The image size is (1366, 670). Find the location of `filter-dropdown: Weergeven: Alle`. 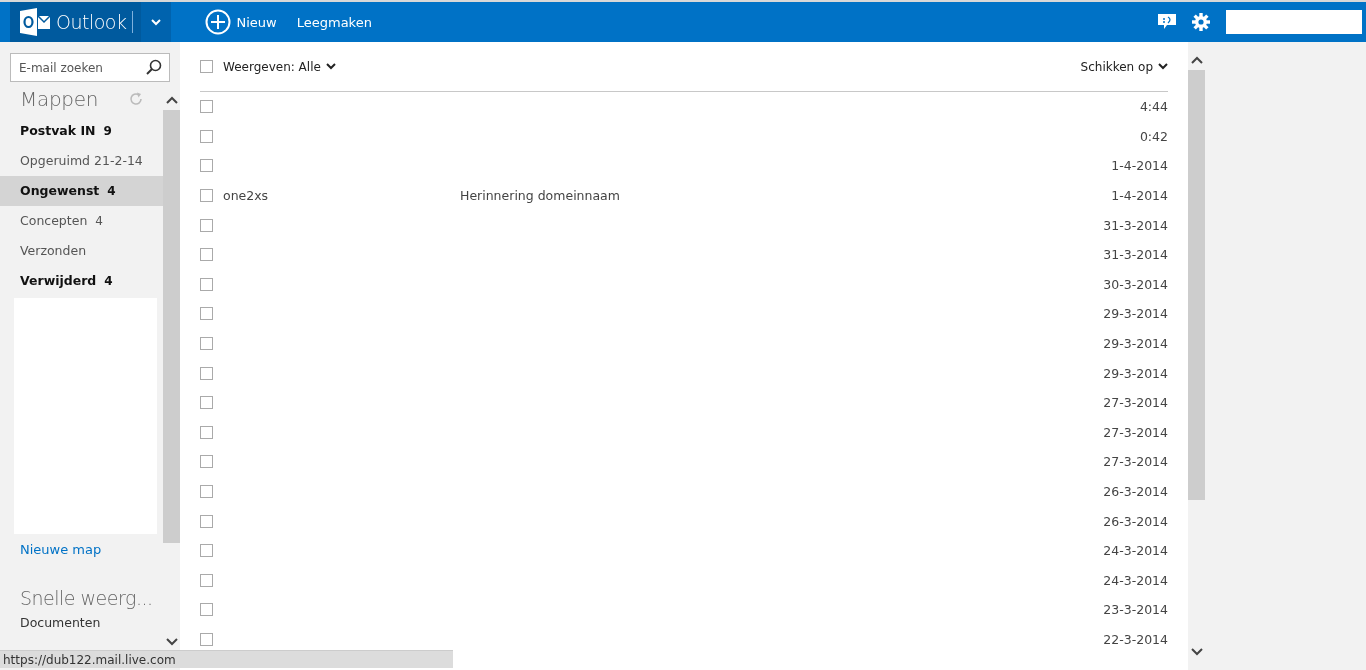

filter-dropdown: Weergeven: Alle is located at coordinates (279, 66).